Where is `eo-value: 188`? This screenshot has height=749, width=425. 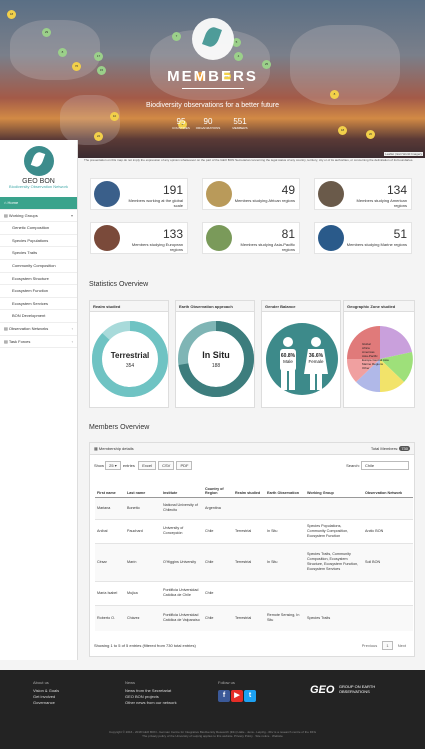 eo-value: 188 is located at coordinates (216, 366).